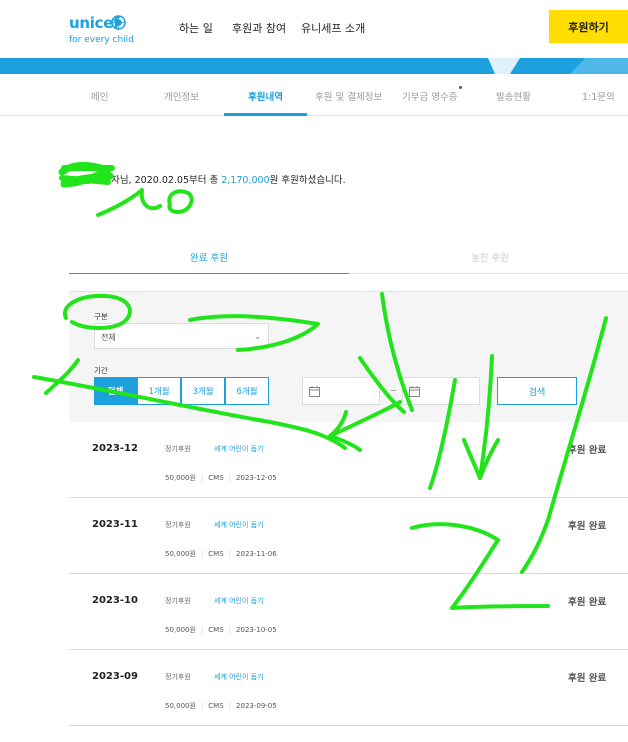 The image size is (628, 742). Describe the element at coordinates (490, 257) in the screenshot. I see `subtab-missed: 놓친 후원` at that location.